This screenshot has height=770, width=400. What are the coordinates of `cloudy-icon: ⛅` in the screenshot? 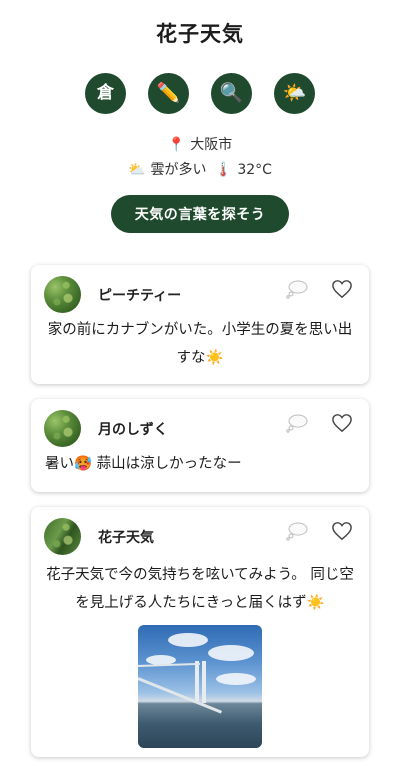 It's located at (137, 170).